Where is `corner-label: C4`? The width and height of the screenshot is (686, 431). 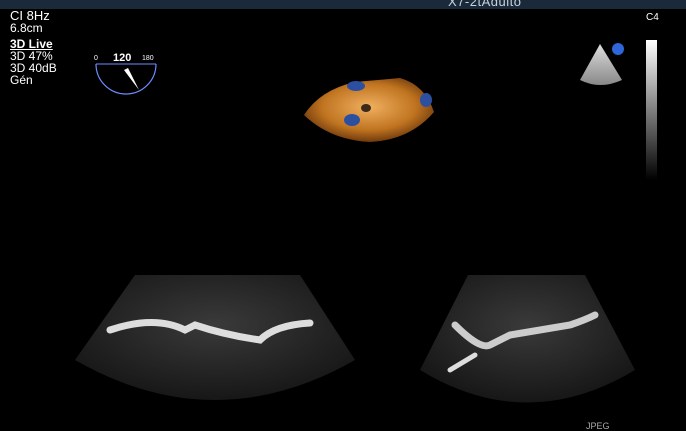 corner-label: C4 is located at coordinates (652, 17).